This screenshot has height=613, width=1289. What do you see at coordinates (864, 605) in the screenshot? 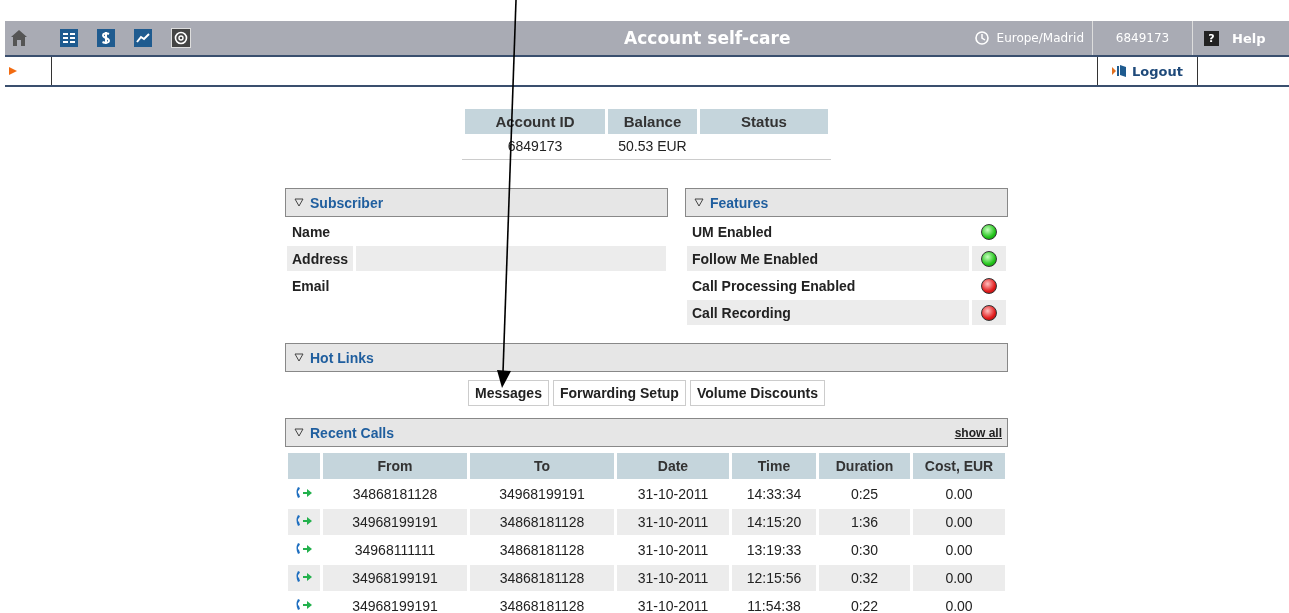
I see `table-cell-text: 0:22` at bounding box center [864, 605].